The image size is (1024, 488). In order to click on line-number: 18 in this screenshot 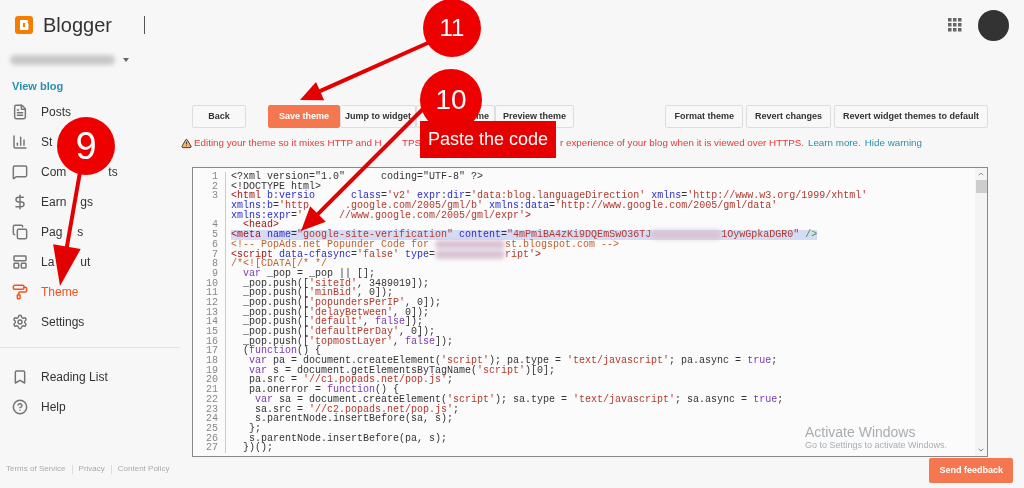, I will do `click(209, 361)`.